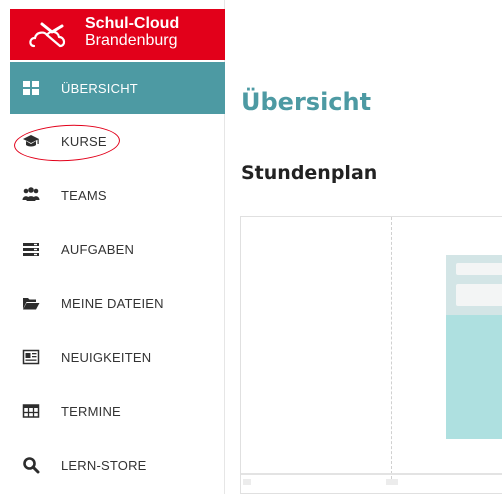 The height and width of the screenshot is (494, 502). What do you see at coordinates (31, 465) in the screenshot?
I see `search-icon` at bounding box center [31, 465].